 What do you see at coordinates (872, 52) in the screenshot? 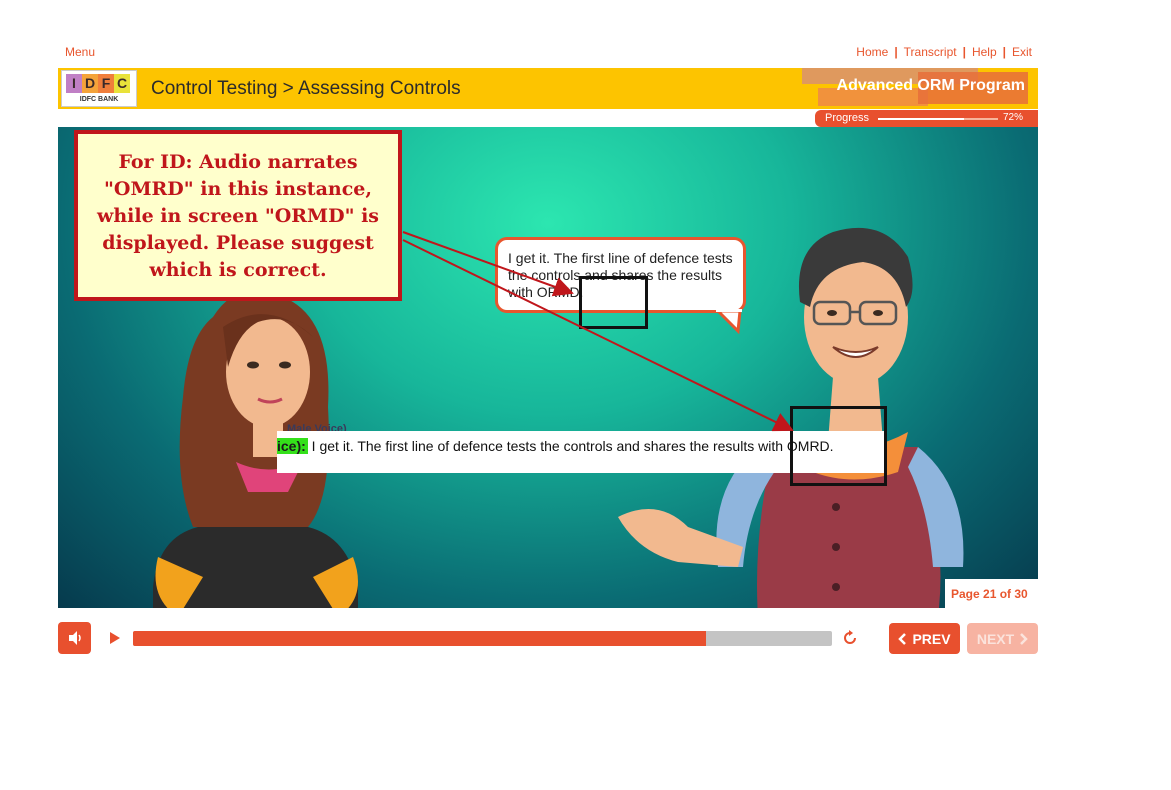
I see `home-link: Home` at bounding box center [872, 52].